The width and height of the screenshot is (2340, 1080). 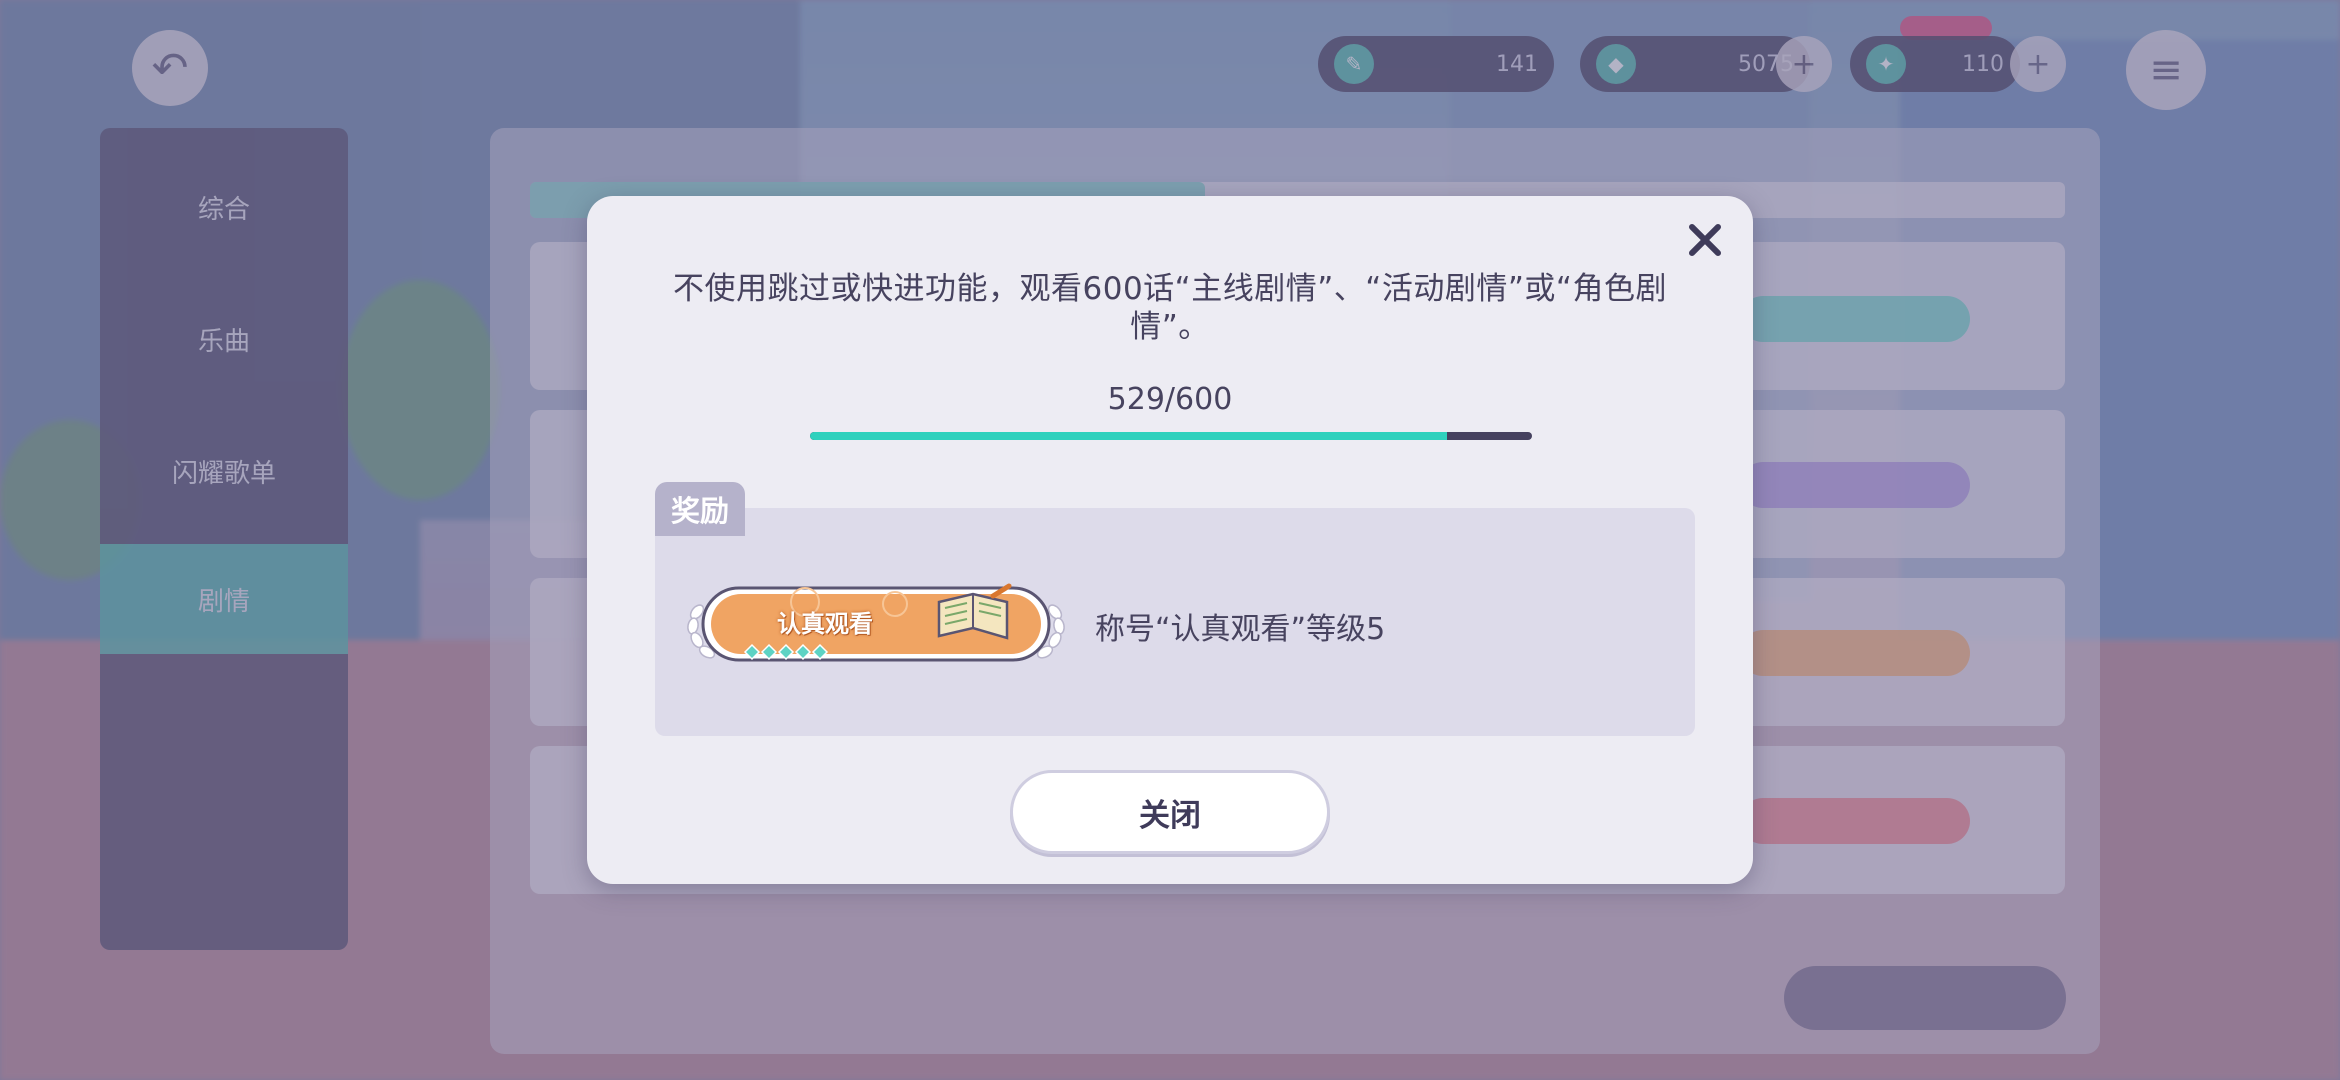 What do you see at coordinates (1170, 812) in the screenshot?
I see `close-button: 关闭` at bounding box center [1170, 812].